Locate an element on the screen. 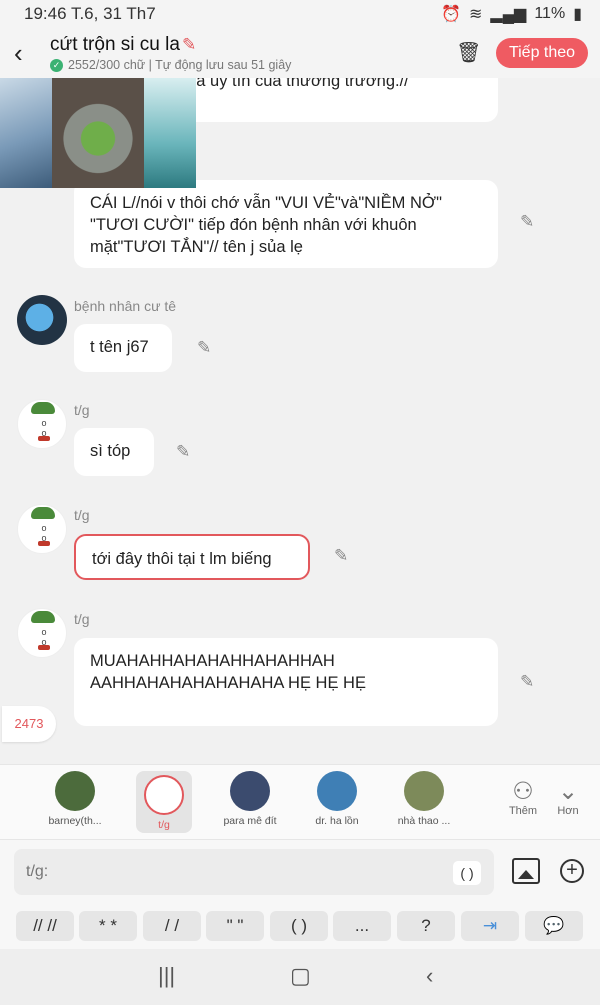 The width and height of the screenshot is (600, 1005). add-character-button: ⚇ Thêm is located at coordinates (523, 797).